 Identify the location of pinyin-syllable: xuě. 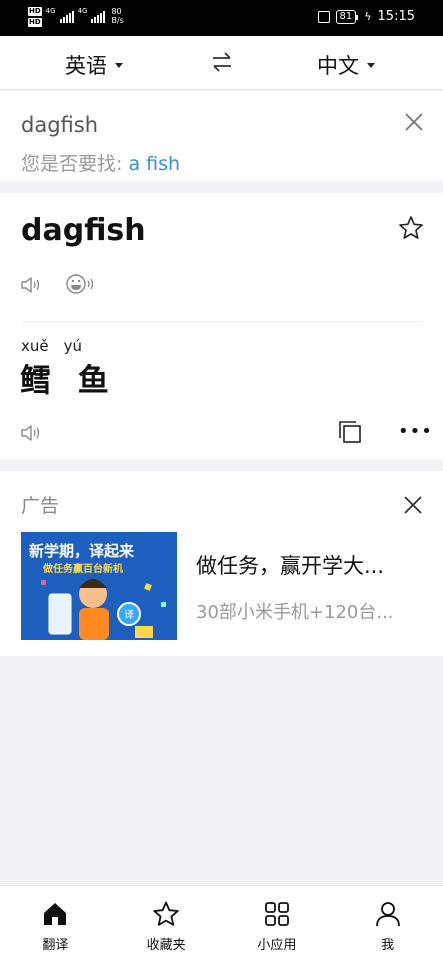
(35, 346).